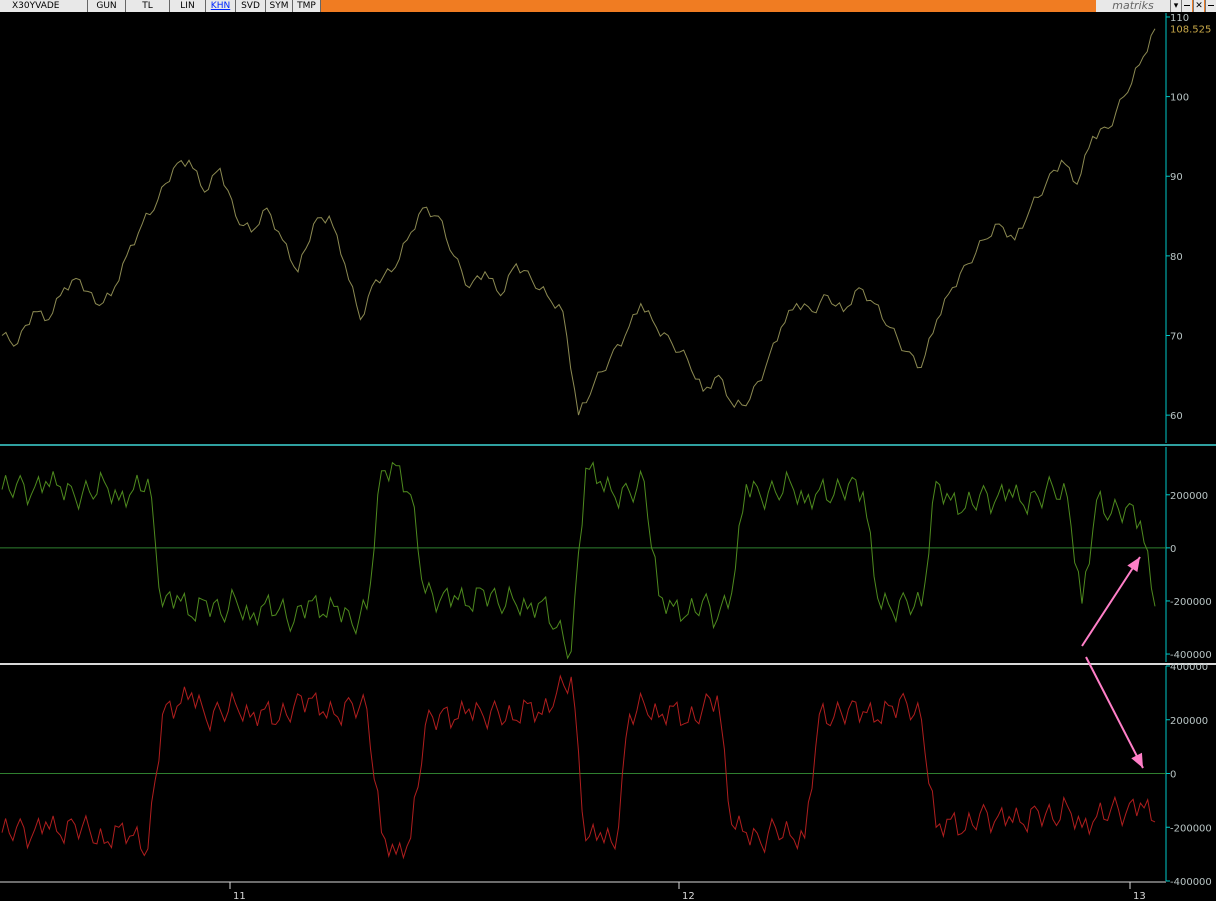 The height and width of the screenshot is (901, 1216). Describe the element at coordinates (148, 6) in the screenshot. I see `tl-button: TL` at that location.